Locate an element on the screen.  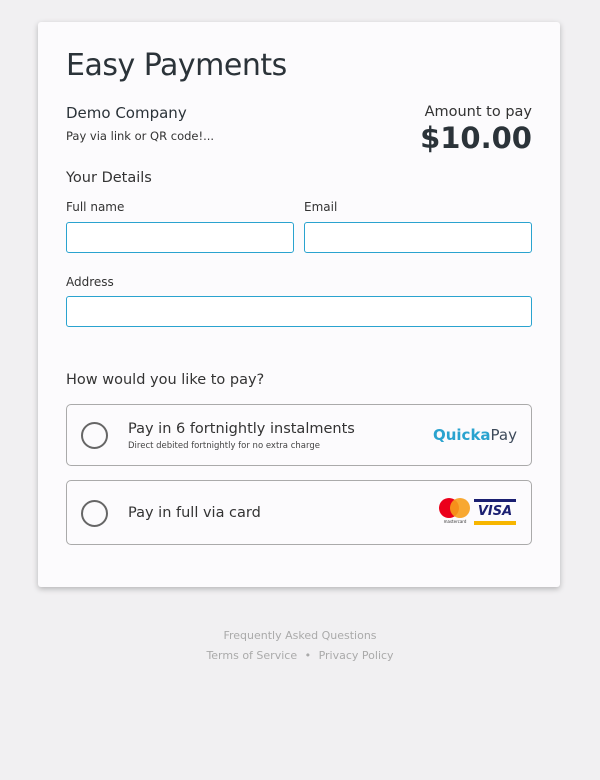
radio-instalments is located at coordinates (94, 435).